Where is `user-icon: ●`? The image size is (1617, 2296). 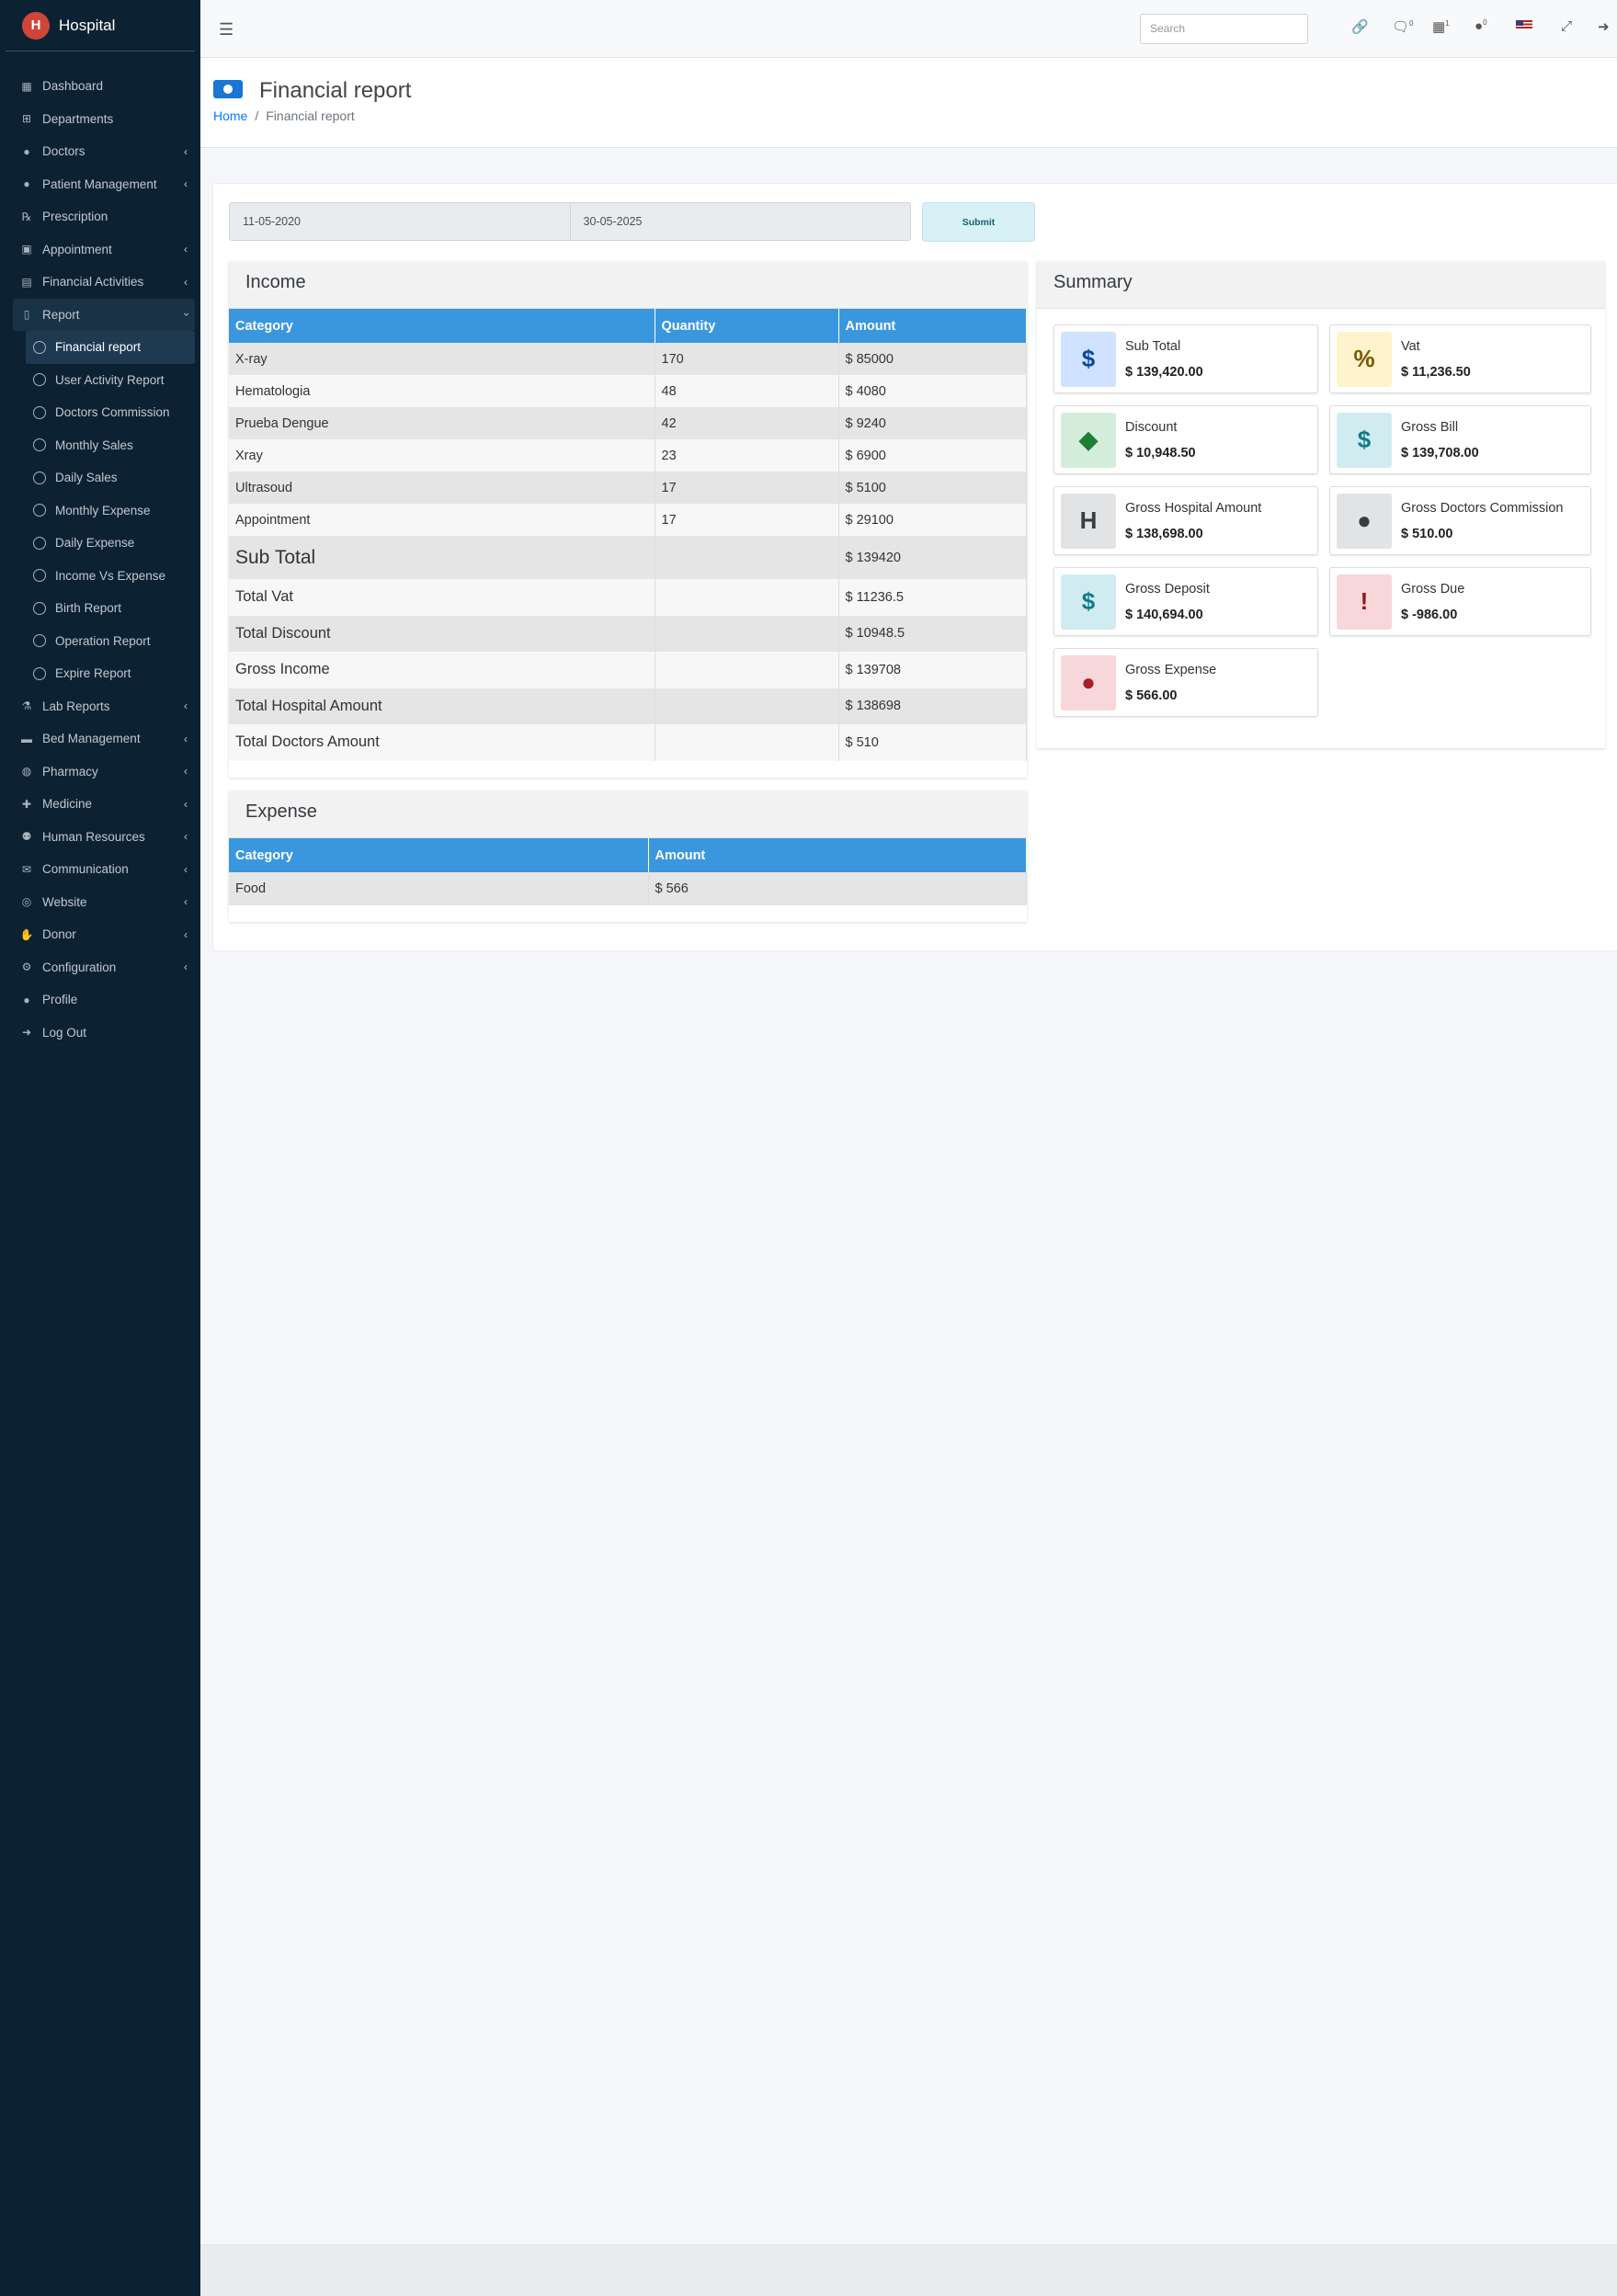
user-icon: ● is located at coordinates (26, 1000).